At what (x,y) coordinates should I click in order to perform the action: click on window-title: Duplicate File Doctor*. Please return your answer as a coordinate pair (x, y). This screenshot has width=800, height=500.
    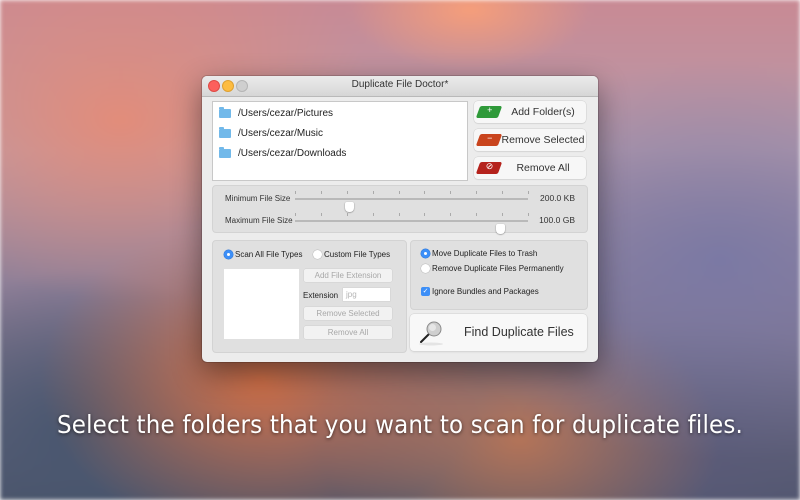
    Looking at the image, I should click on (400, 84).